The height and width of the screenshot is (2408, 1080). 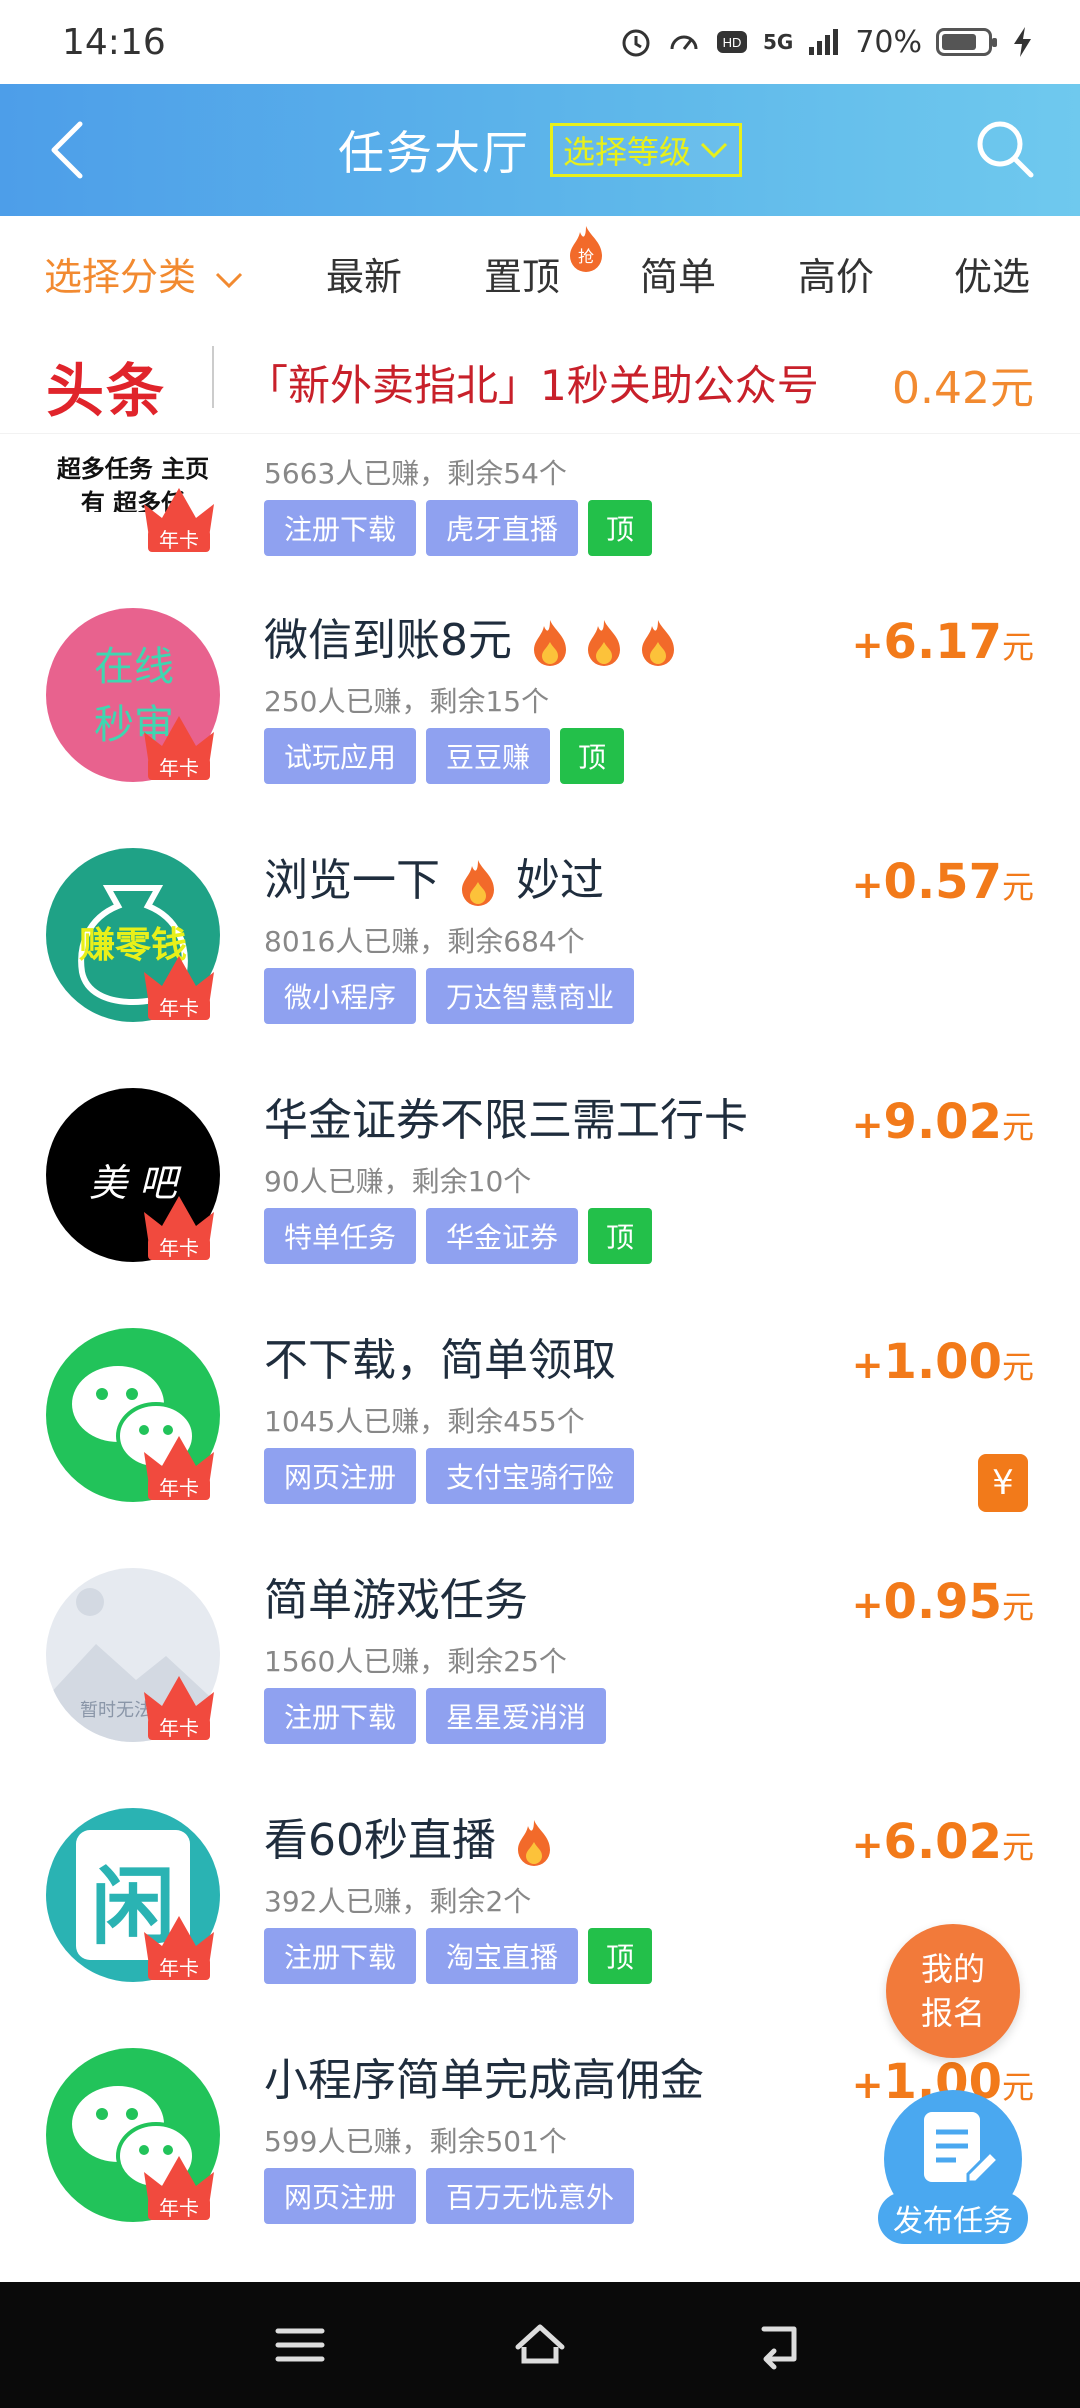 I want to click on task-tag: 试玩应用, so click(x=340, y=756).